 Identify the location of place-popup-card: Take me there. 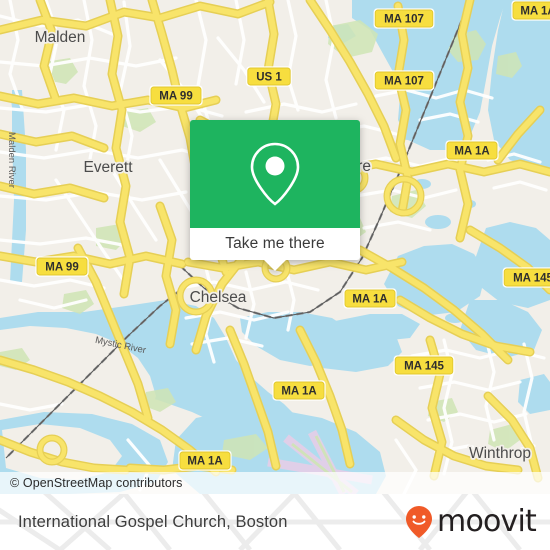
(275, 195).